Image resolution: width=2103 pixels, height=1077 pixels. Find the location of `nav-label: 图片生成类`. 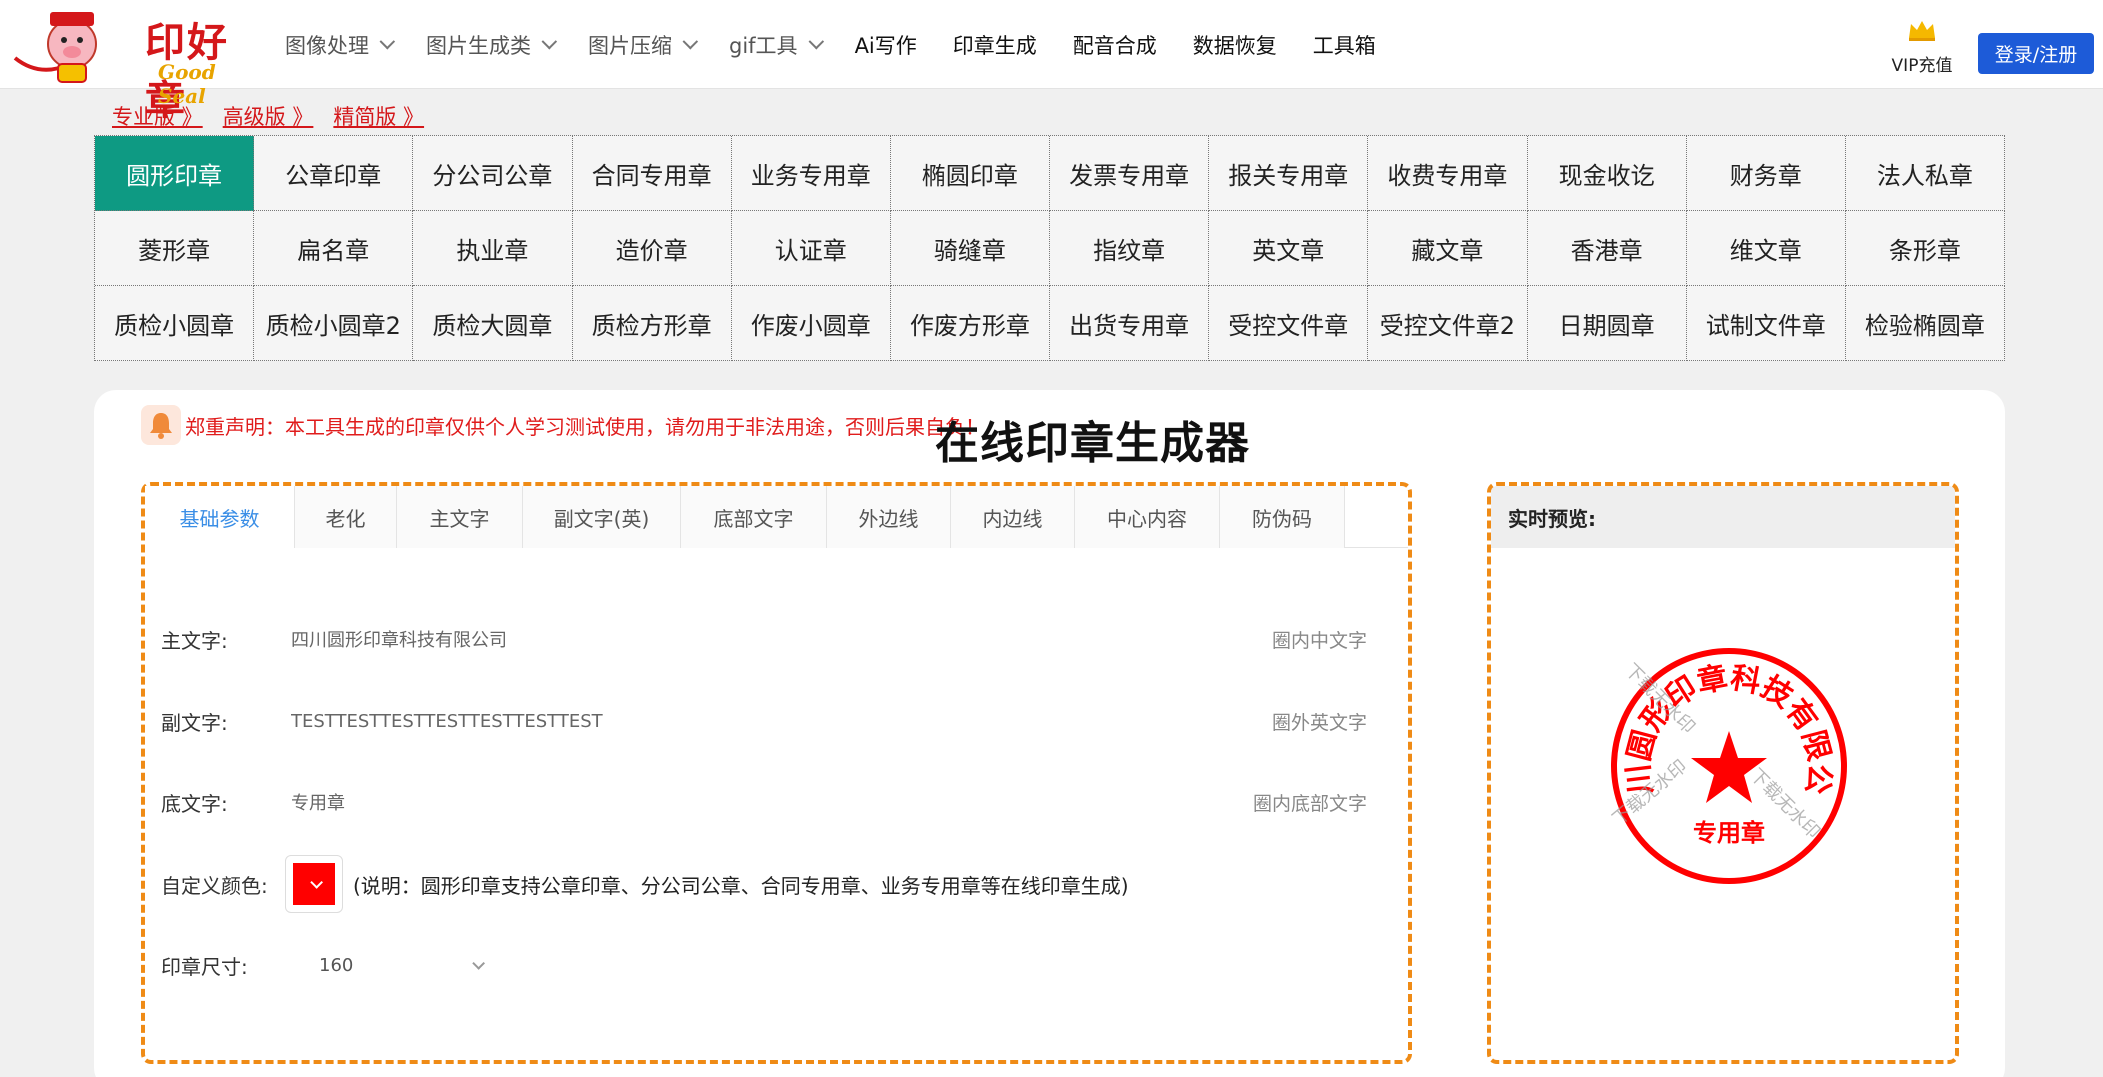

nav-label: 图片生成类 is located at coordinates (478, 45).